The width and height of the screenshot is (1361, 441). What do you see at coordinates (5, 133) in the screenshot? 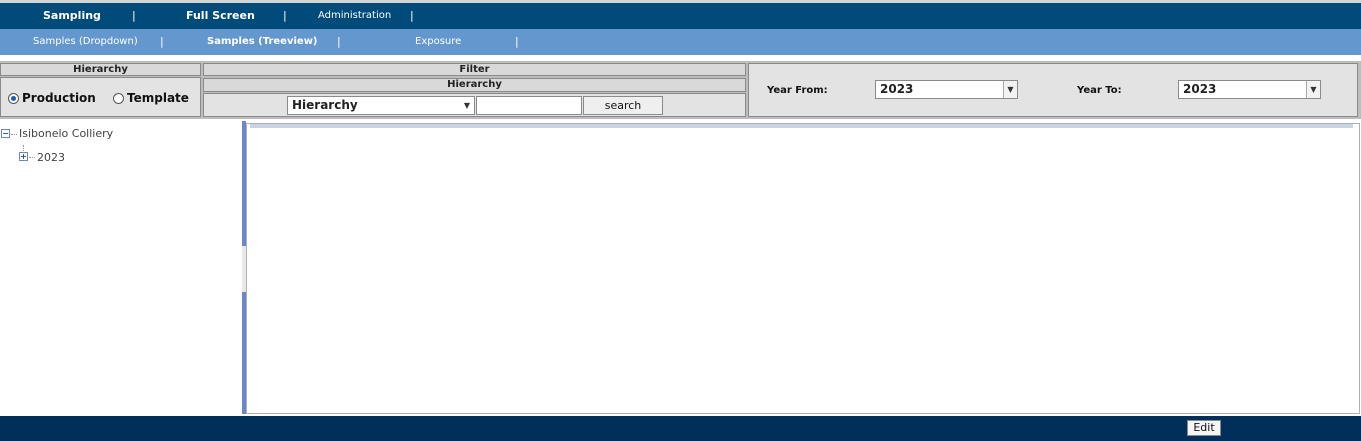
I see `collapse-icon: −` at bounding box center [5, 133].